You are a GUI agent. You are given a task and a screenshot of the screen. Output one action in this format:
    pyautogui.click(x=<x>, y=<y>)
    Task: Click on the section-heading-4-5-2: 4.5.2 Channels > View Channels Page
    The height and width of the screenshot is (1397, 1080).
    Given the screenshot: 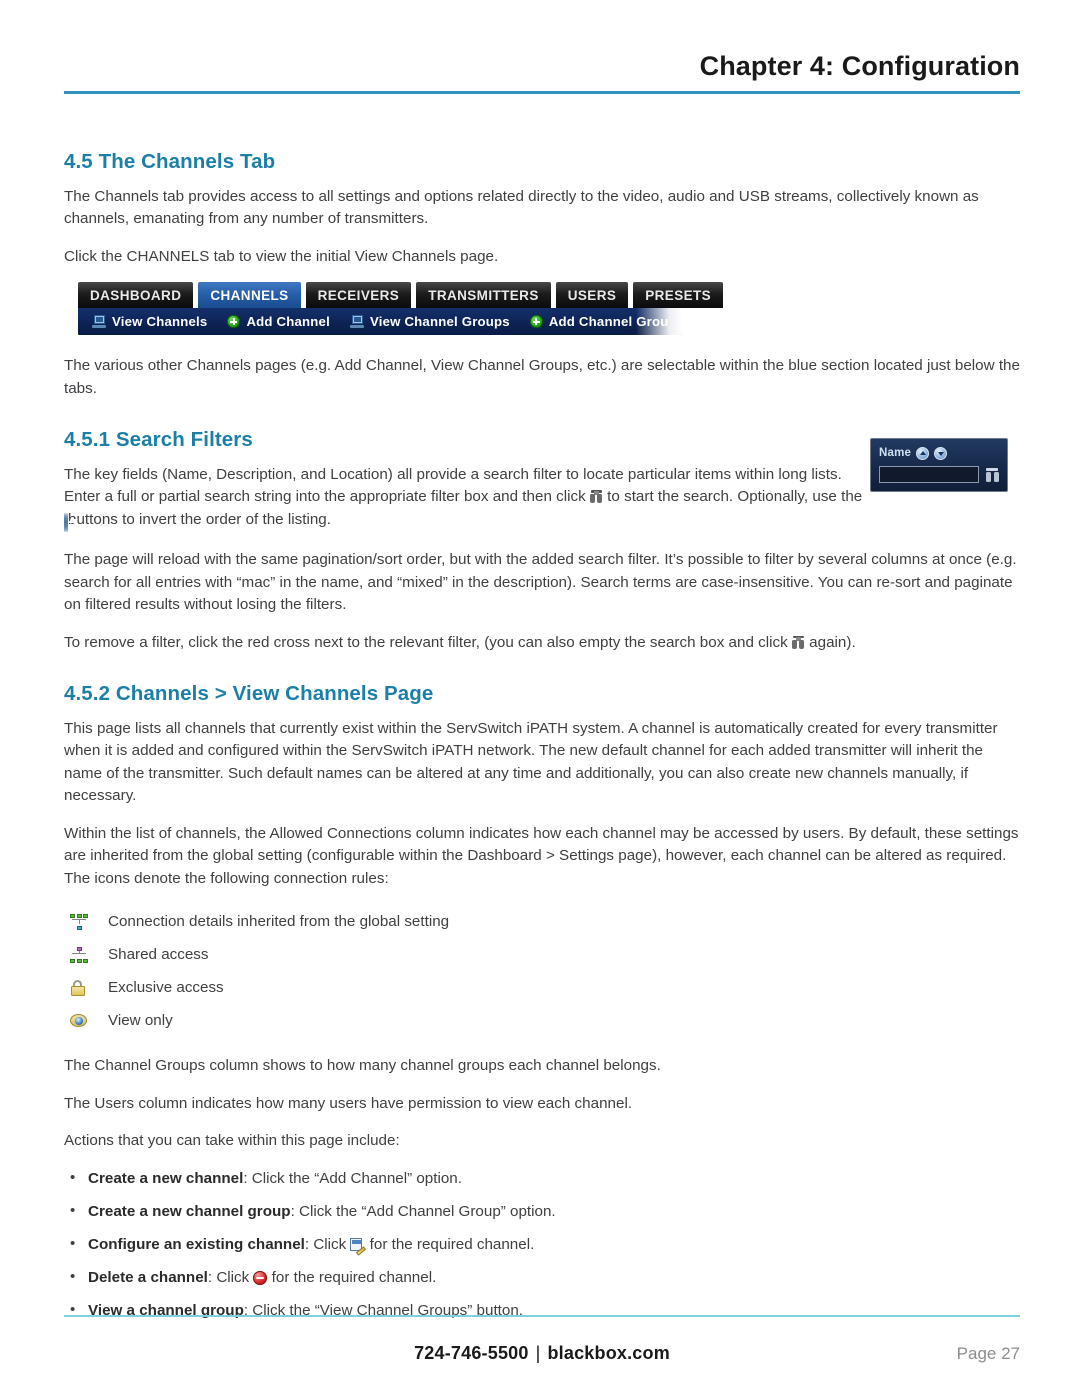 What is the action you would take?
    pyautogui.click(x=249, y=694)
    